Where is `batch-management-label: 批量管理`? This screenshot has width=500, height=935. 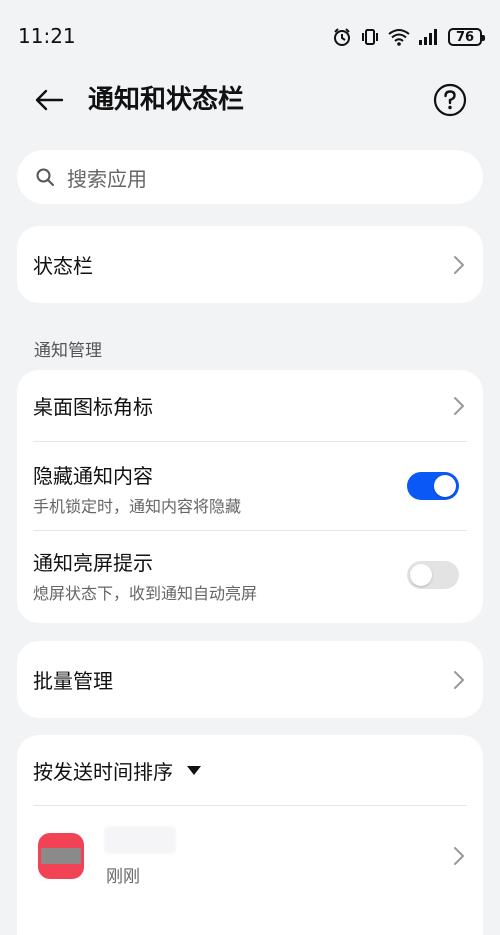
batch-management-label: 批量管理 is located at coordinates (73, 681).